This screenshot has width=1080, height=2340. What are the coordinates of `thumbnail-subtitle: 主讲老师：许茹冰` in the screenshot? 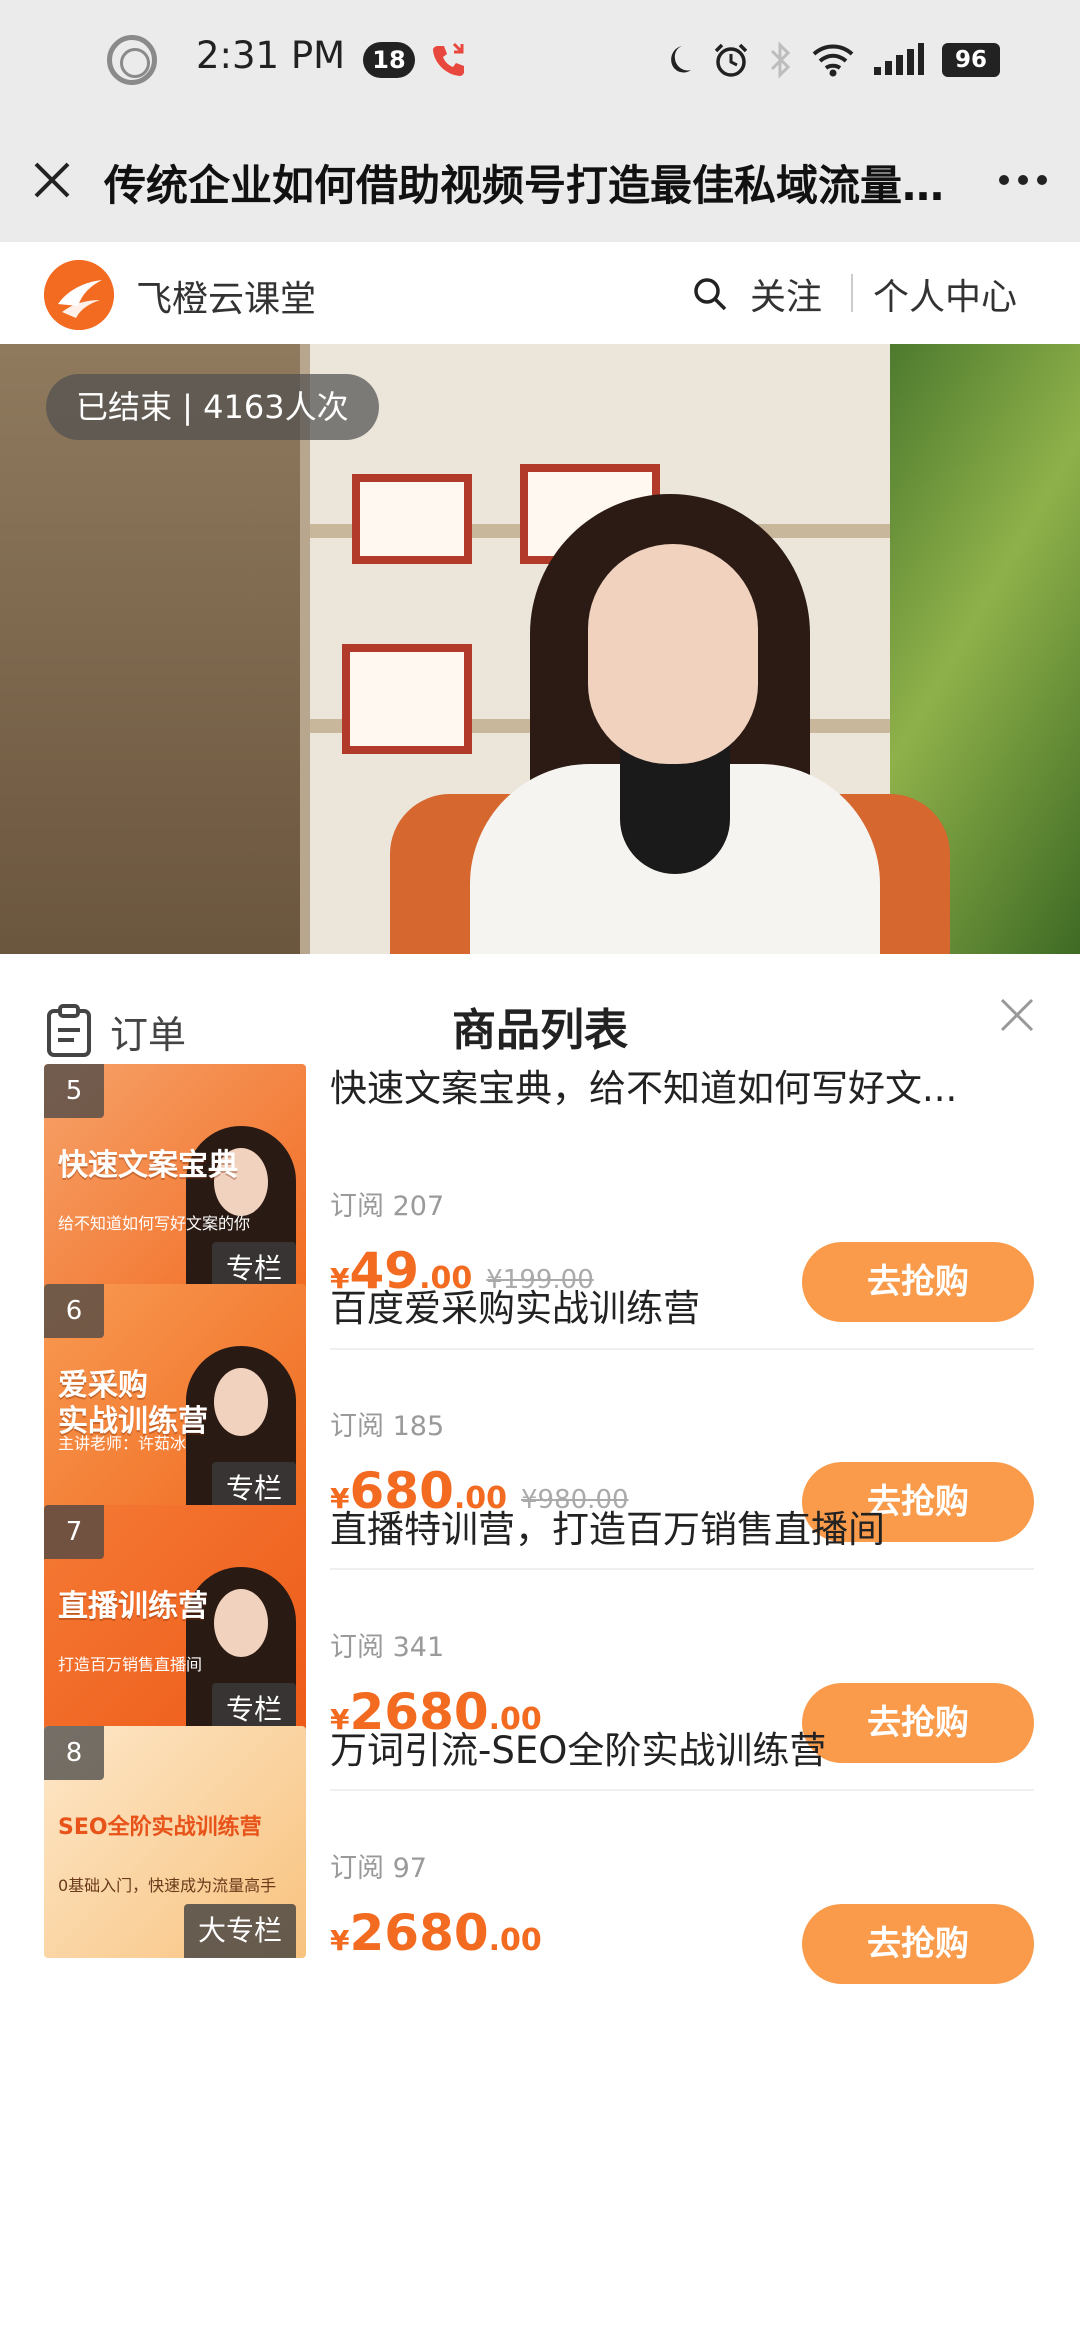 It's located at (122, 1443).